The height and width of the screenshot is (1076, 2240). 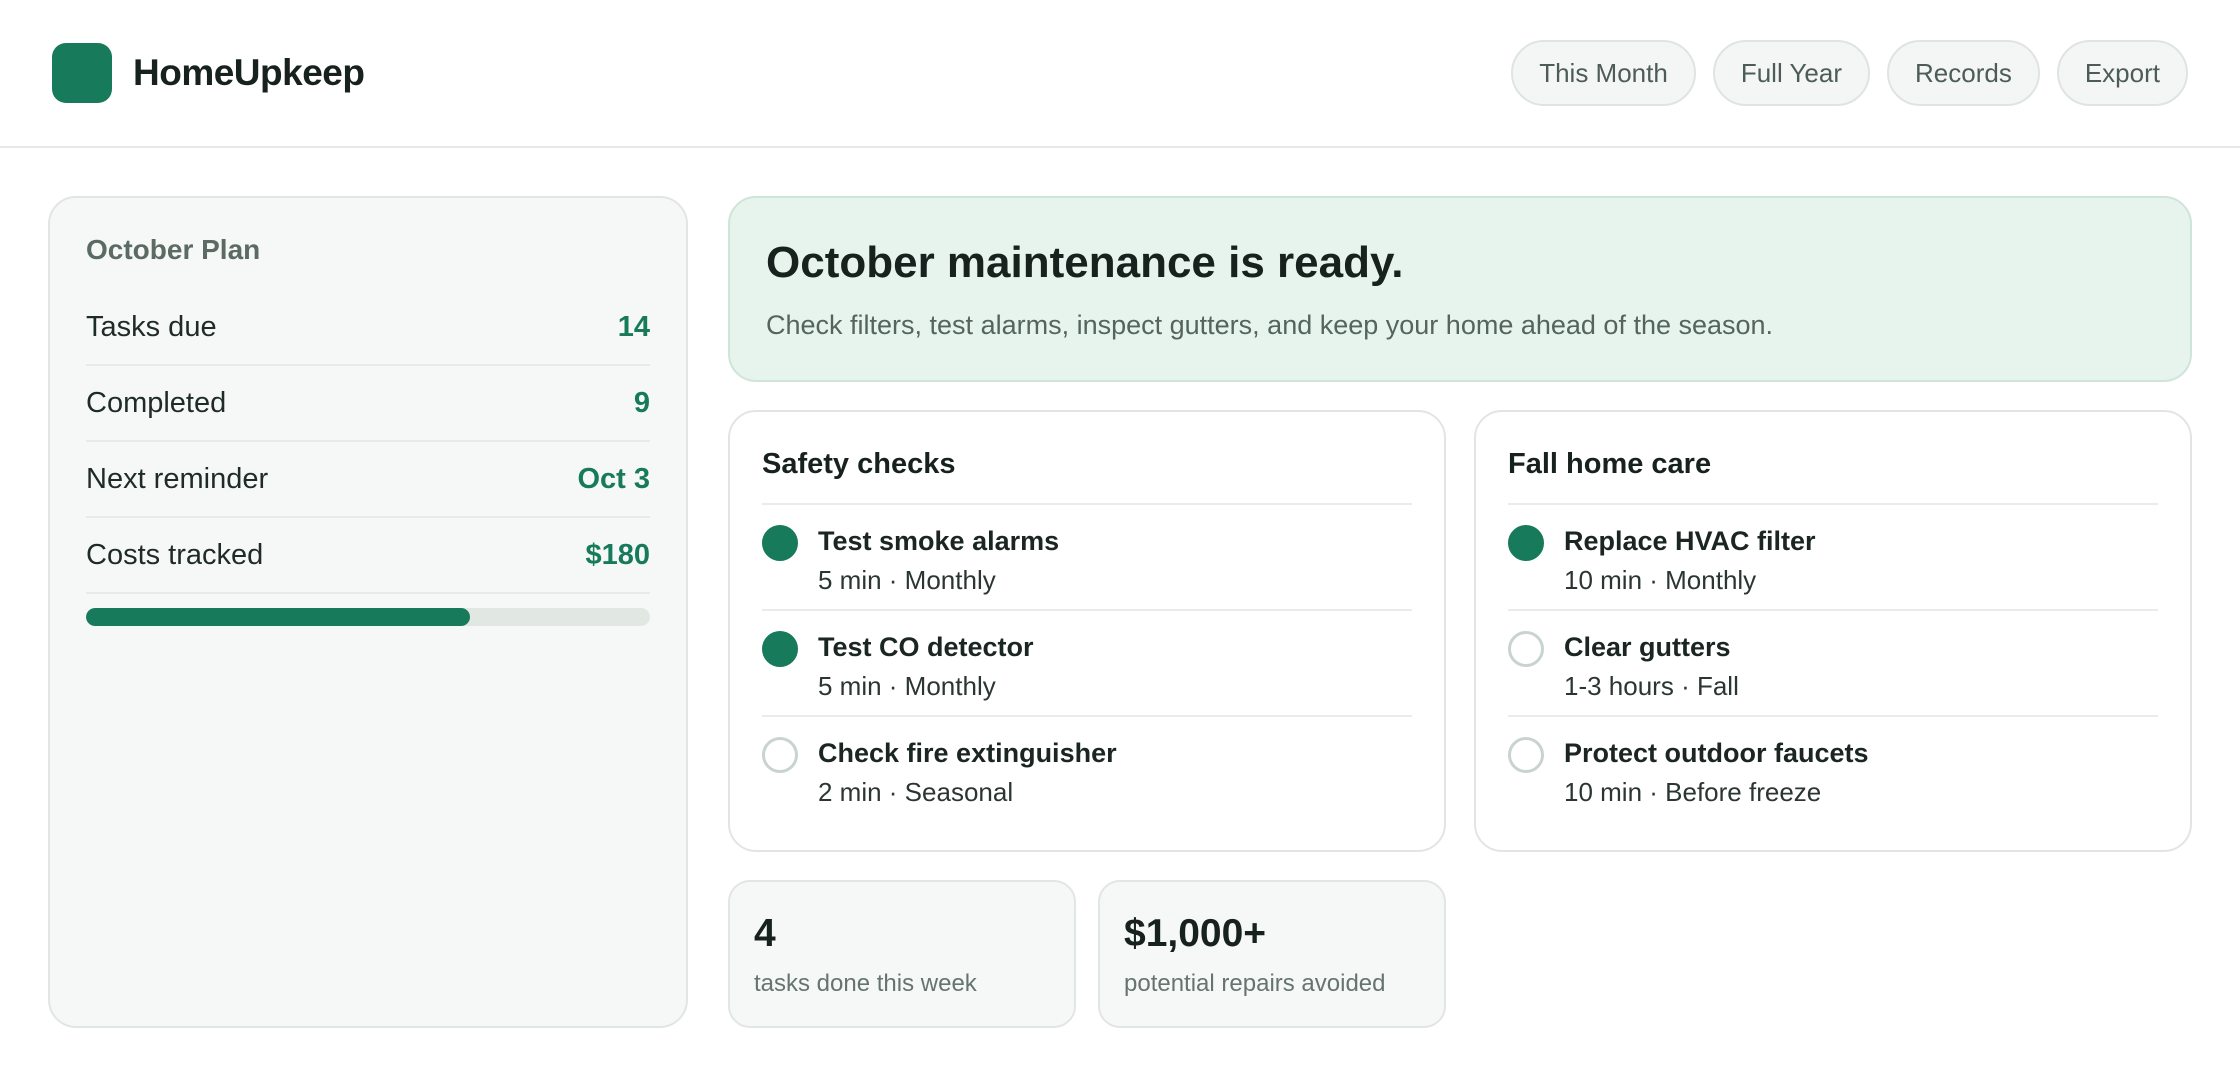 I want to click on task-item: Test smoke alarms 5 min · Monthly, so click(x=1087, y=558).